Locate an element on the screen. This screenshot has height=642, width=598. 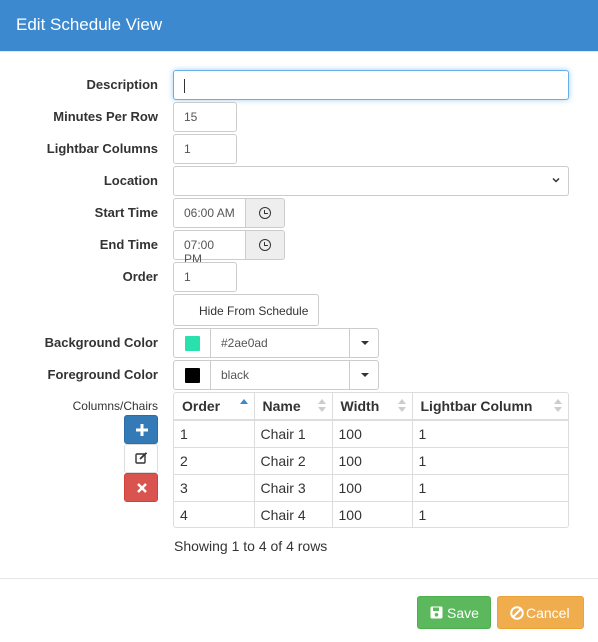
chevron-down-icon is located at coordinates (556, 180).